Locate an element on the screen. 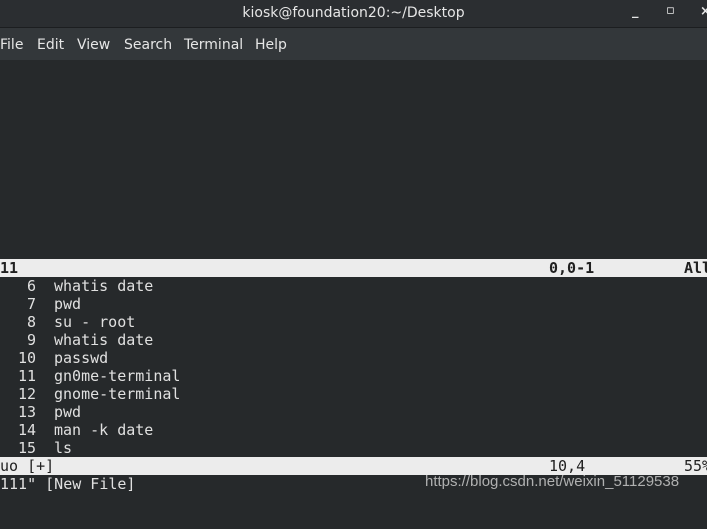  line-text: gn0me-terminal is located at coordinates (117, 376).